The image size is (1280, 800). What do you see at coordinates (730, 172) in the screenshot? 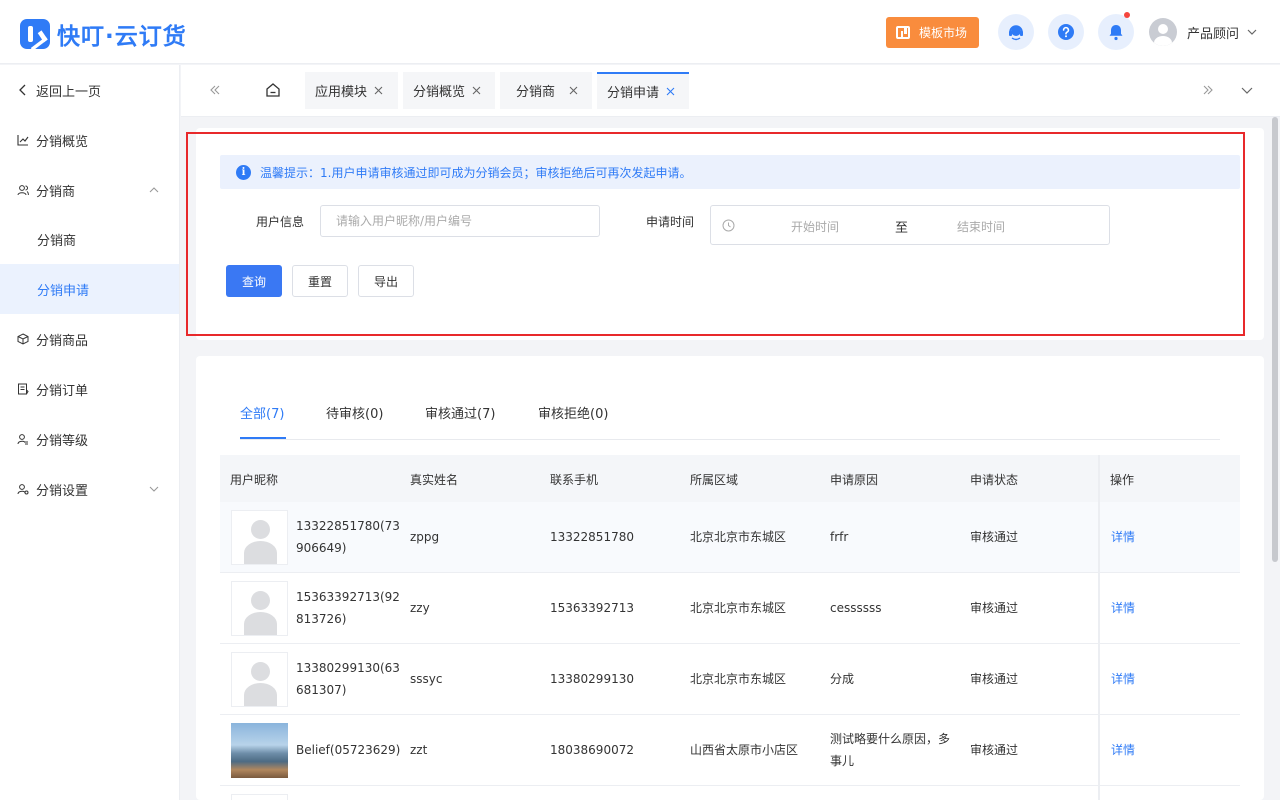
I see `tip-banner: i 温馨提示：1.用户申请审核通过即可成为分销会员；审核拒绝后可再次发起申请。` at bounding box center [730, 172].